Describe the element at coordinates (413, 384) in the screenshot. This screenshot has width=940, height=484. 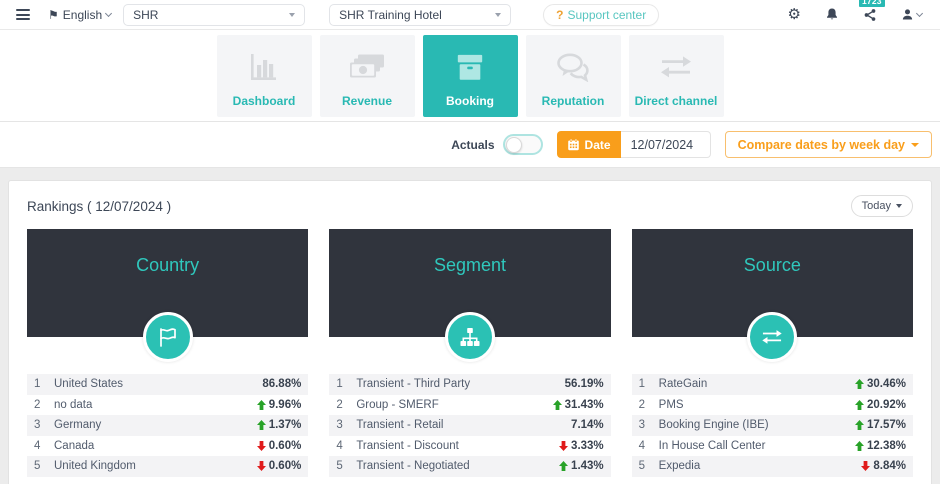
I see `rank-label: Transient - Third Party` at that location.